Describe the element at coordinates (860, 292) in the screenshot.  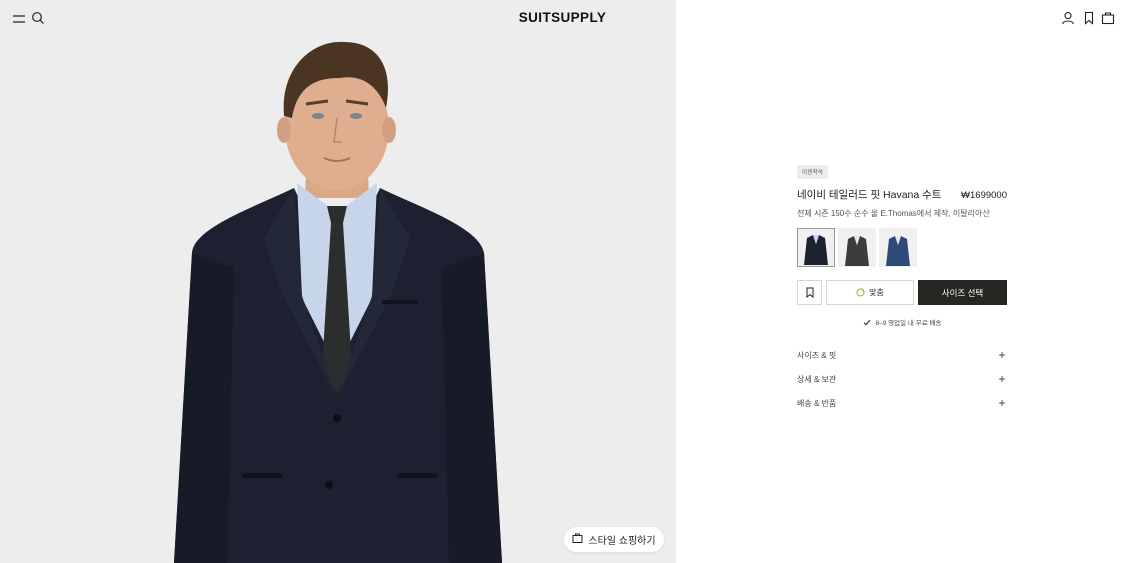
I see `fit-circle-icon` at that location.